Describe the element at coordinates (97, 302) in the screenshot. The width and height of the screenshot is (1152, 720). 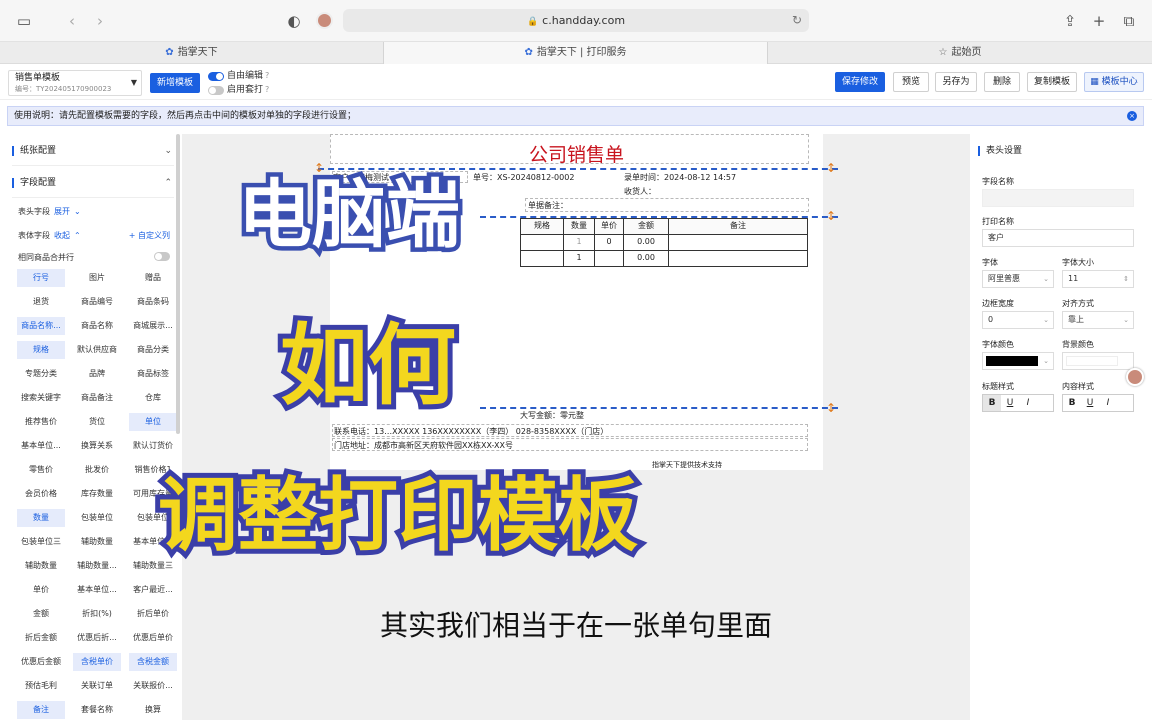
I see `field-chip: 商品编号` at that location.